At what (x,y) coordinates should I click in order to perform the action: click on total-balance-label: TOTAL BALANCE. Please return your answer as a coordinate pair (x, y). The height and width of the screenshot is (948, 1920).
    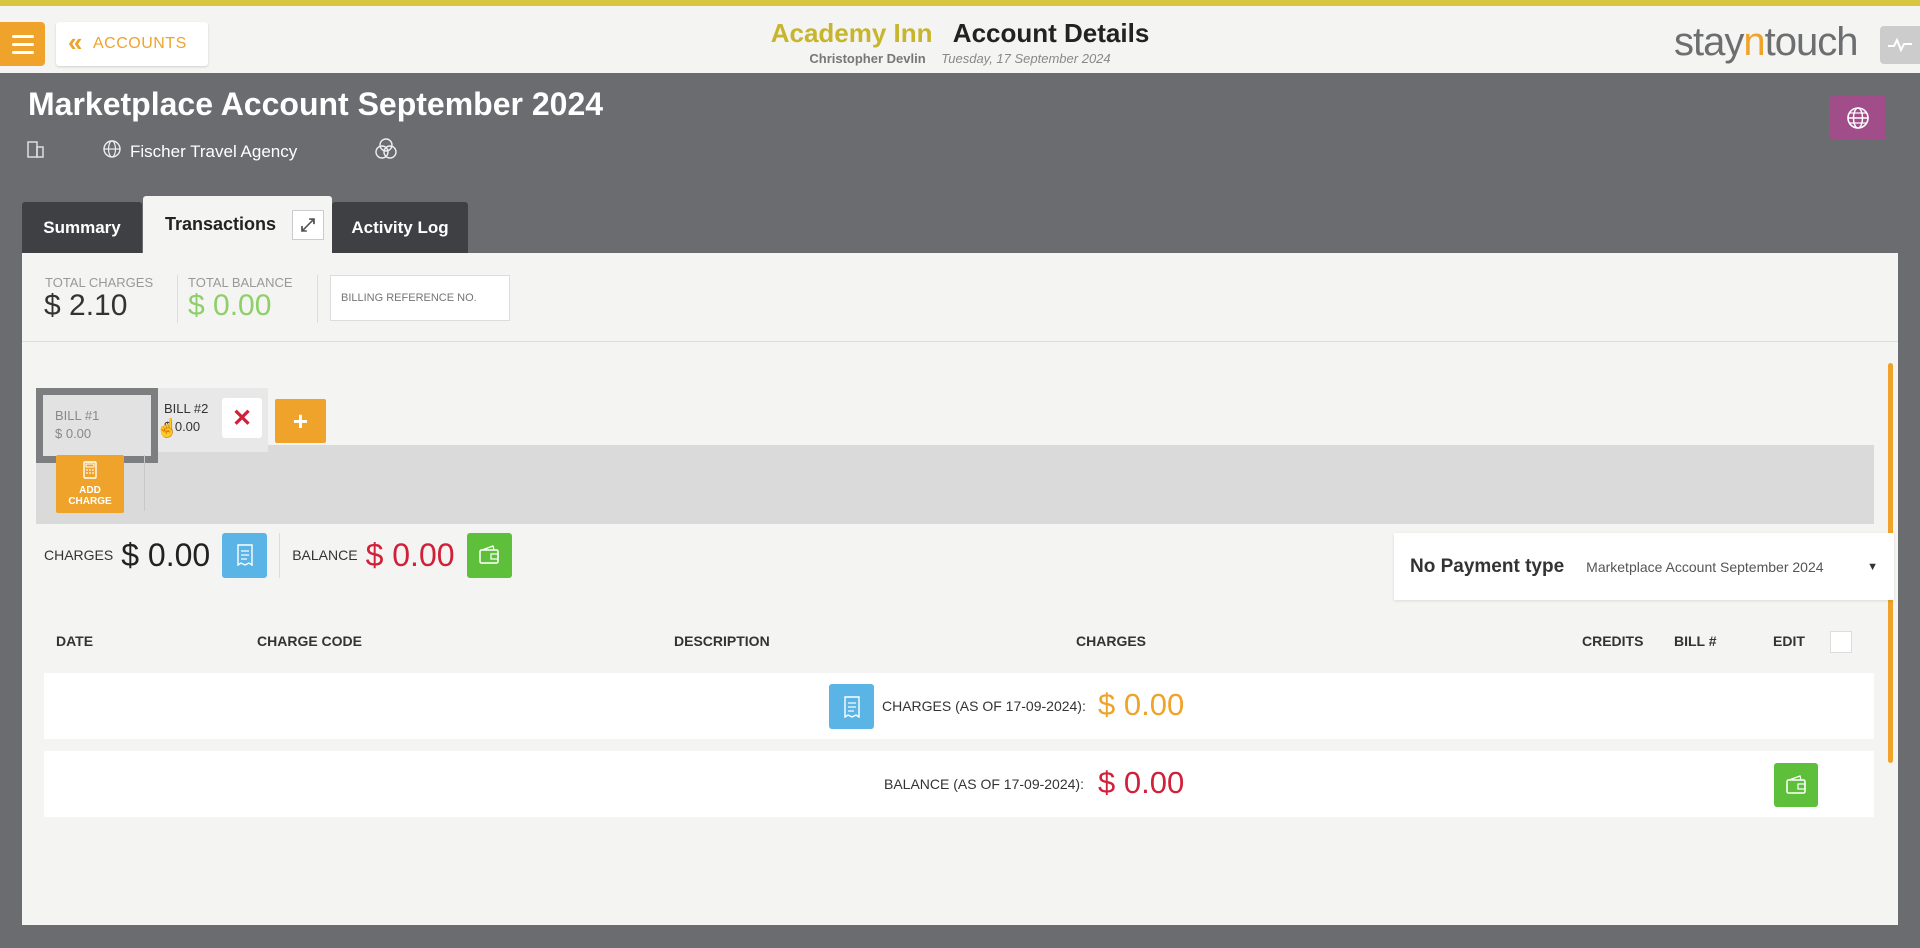
    Looking at the image, I should click on (240, 282).